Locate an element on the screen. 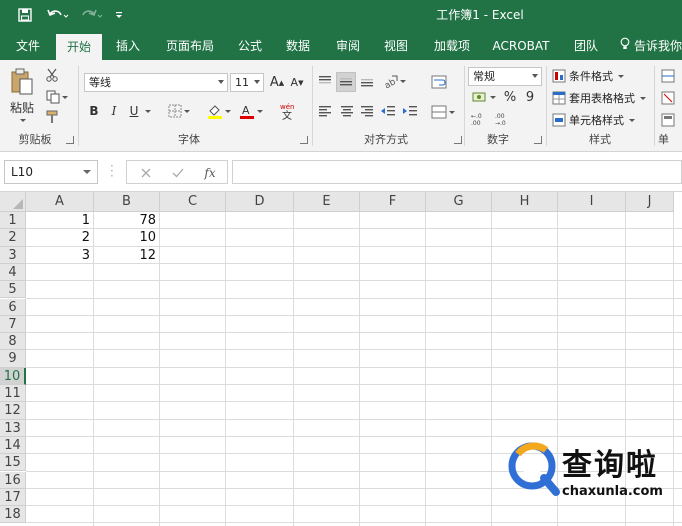 This screenshot has width=682, height=526. insert-cells-icon is located at coordinates (668, 76).